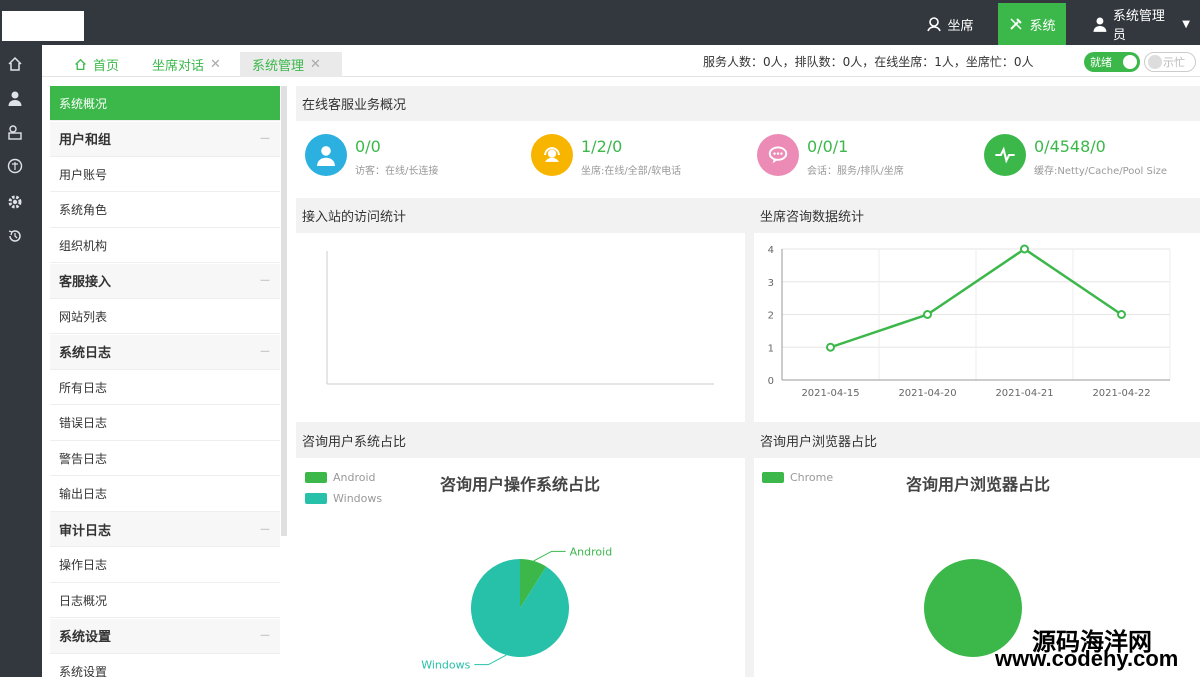 The width and height of the screenshot is (1200, 677). I want to click on kpi-agents: 1/2/0 坐席:在线/全部/软电话, so click(636, 156).